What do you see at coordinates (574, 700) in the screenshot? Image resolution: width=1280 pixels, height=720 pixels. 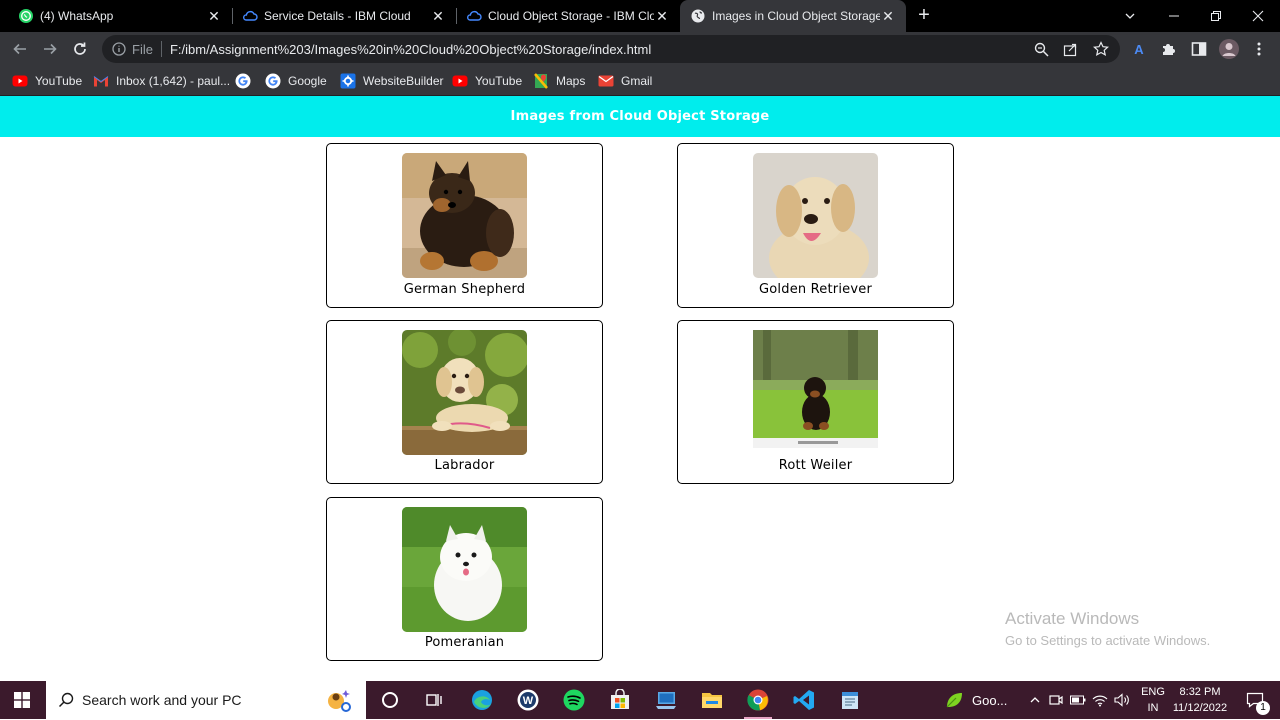 I see `spotify-icon` at bounding box center [574, 700].